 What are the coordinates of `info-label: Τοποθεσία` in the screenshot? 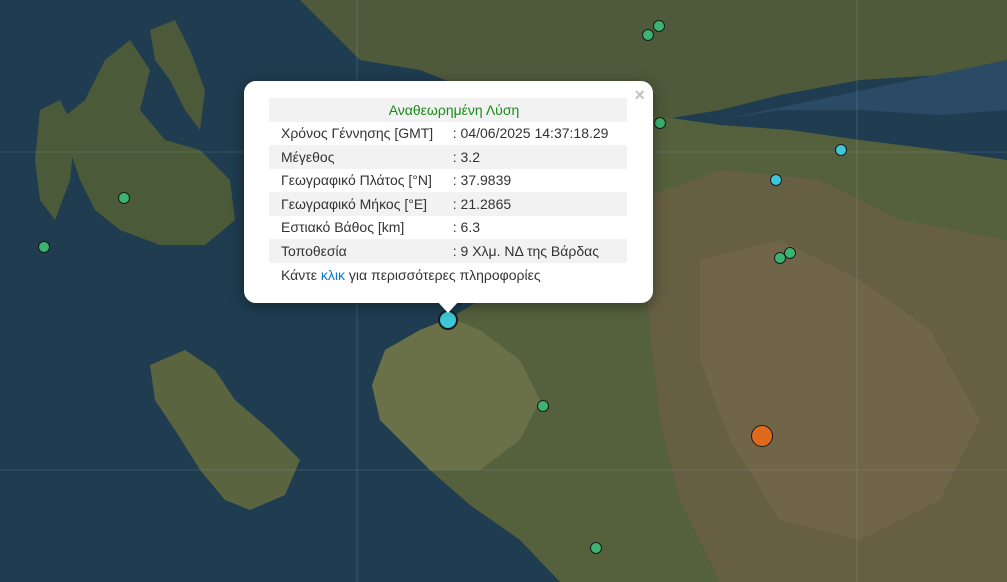 It's located at (361, 251).